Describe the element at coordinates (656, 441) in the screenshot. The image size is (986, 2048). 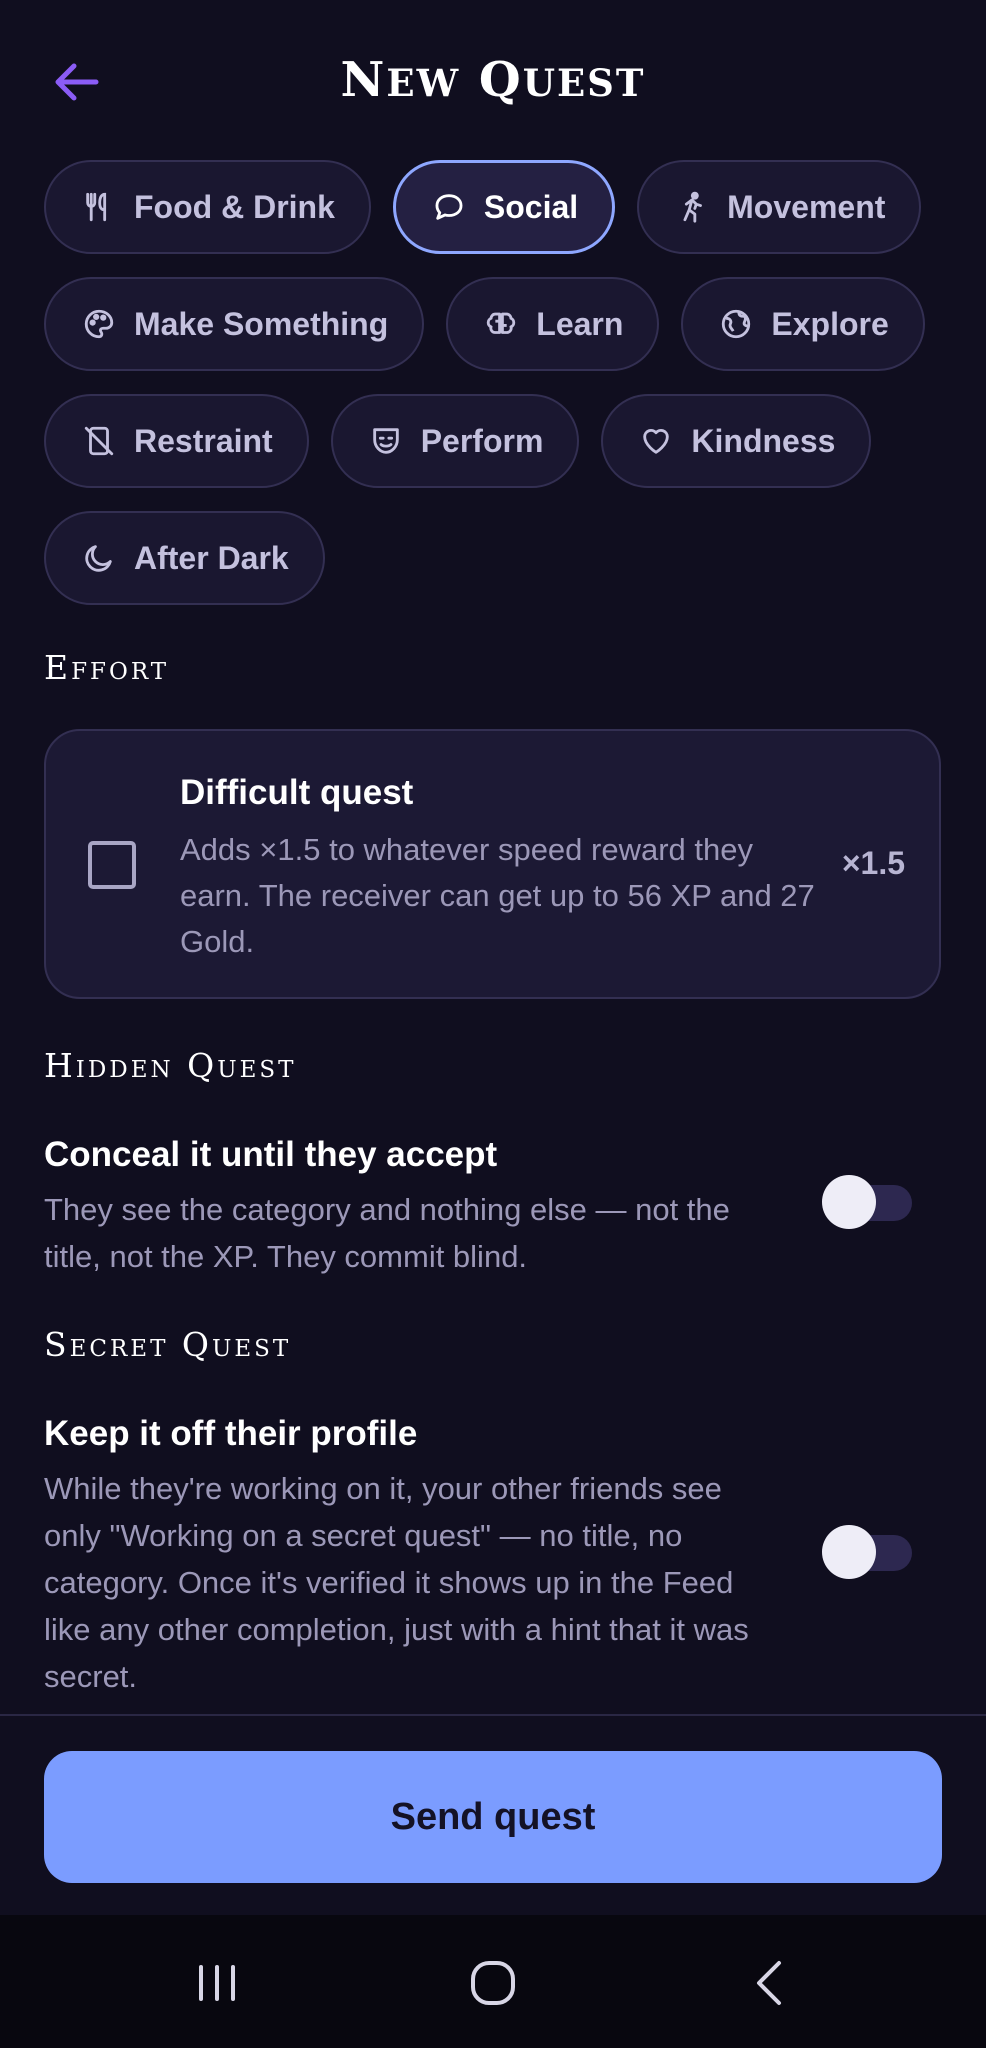
I see `heart-icon` at that location.